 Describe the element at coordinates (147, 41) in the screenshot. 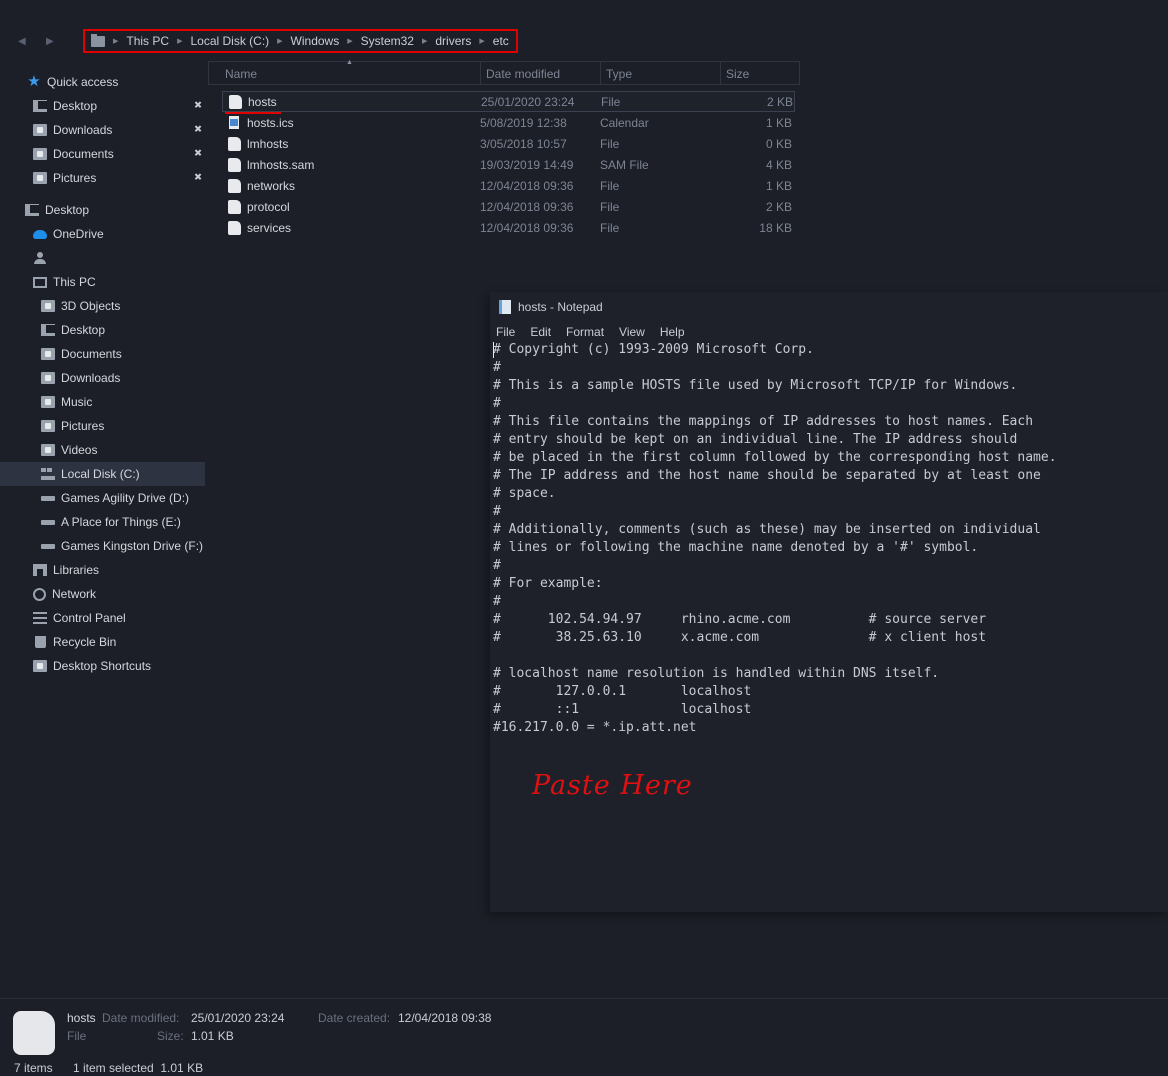

I see `breadcrumb-this-pc: This PC` at that location.